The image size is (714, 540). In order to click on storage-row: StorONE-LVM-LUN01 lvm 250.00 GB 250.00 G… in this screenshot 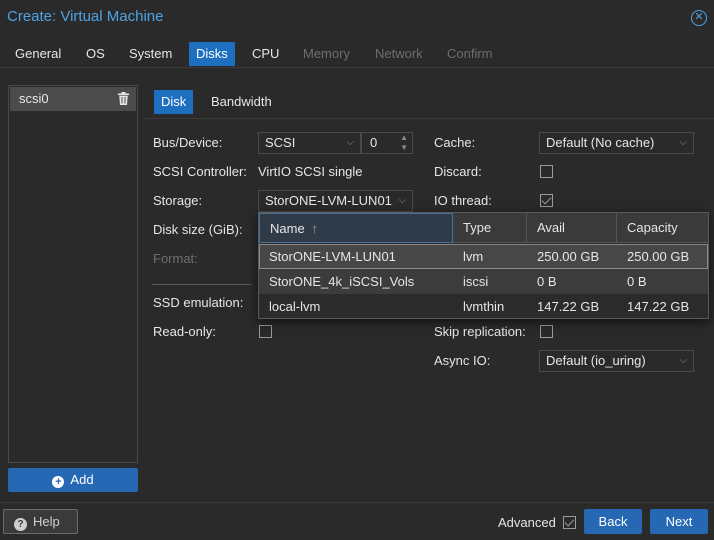, I will do `click(483, 256)`.